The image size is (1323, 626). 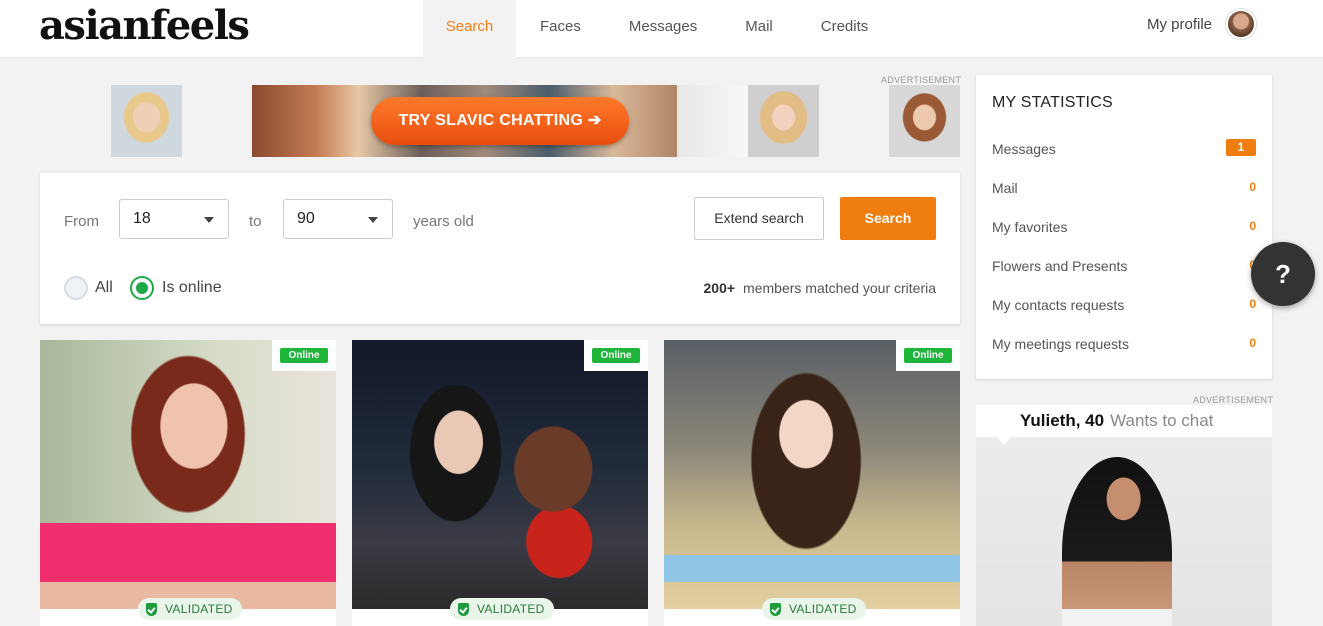 I want to click on age-from-select: 18, so click(x=174, y=219).